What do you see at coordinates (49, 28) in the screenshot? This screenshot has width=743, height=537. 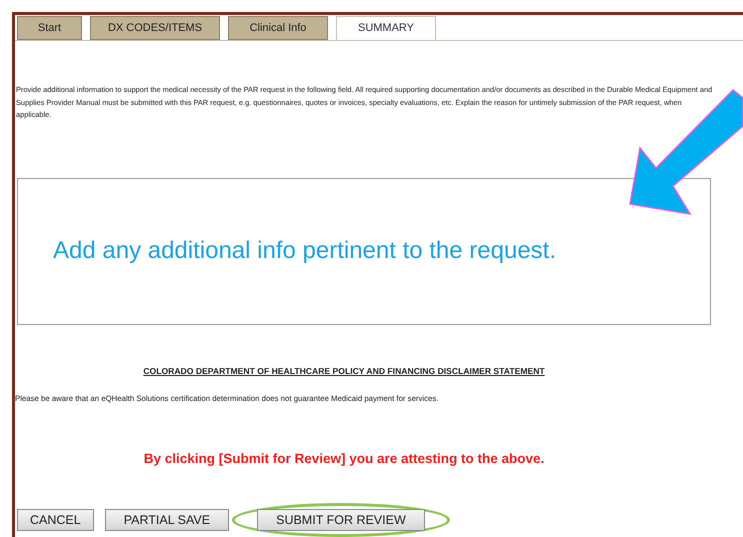 I see `tab: Start` at bounding box center [49, 28].